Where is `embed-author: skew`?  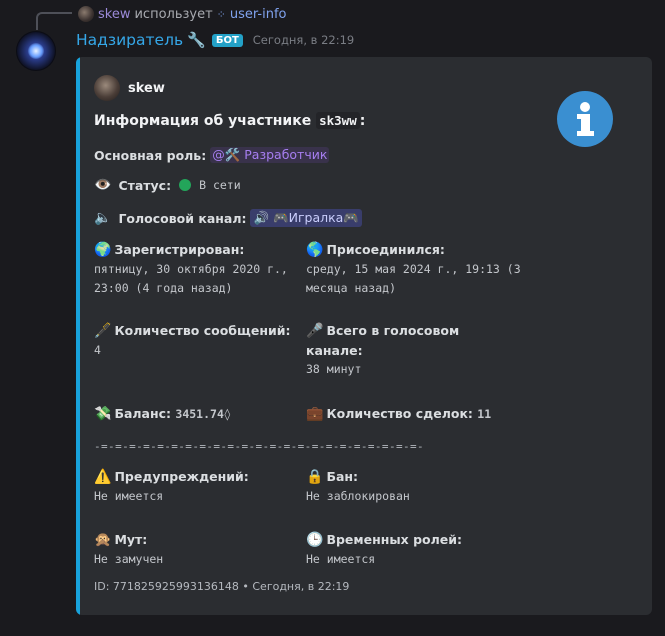 embed-author: skew is located at coordinates (129, 88).